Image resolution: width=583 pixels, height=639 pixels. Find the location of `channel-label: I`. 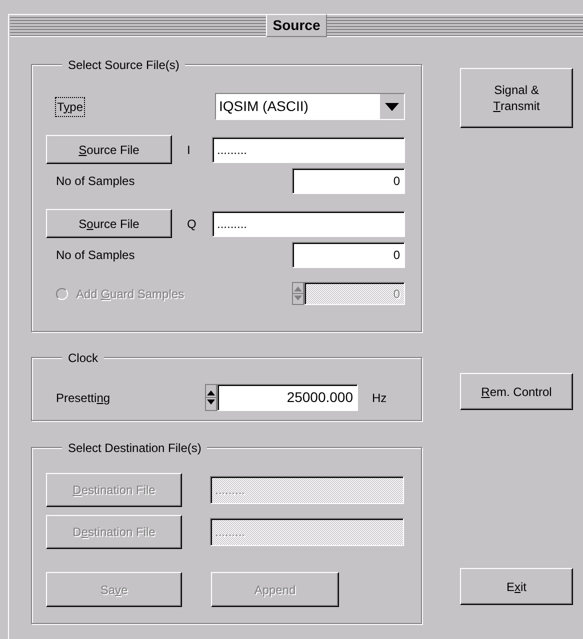

channel-label: I is located at coordinates (189, 150).